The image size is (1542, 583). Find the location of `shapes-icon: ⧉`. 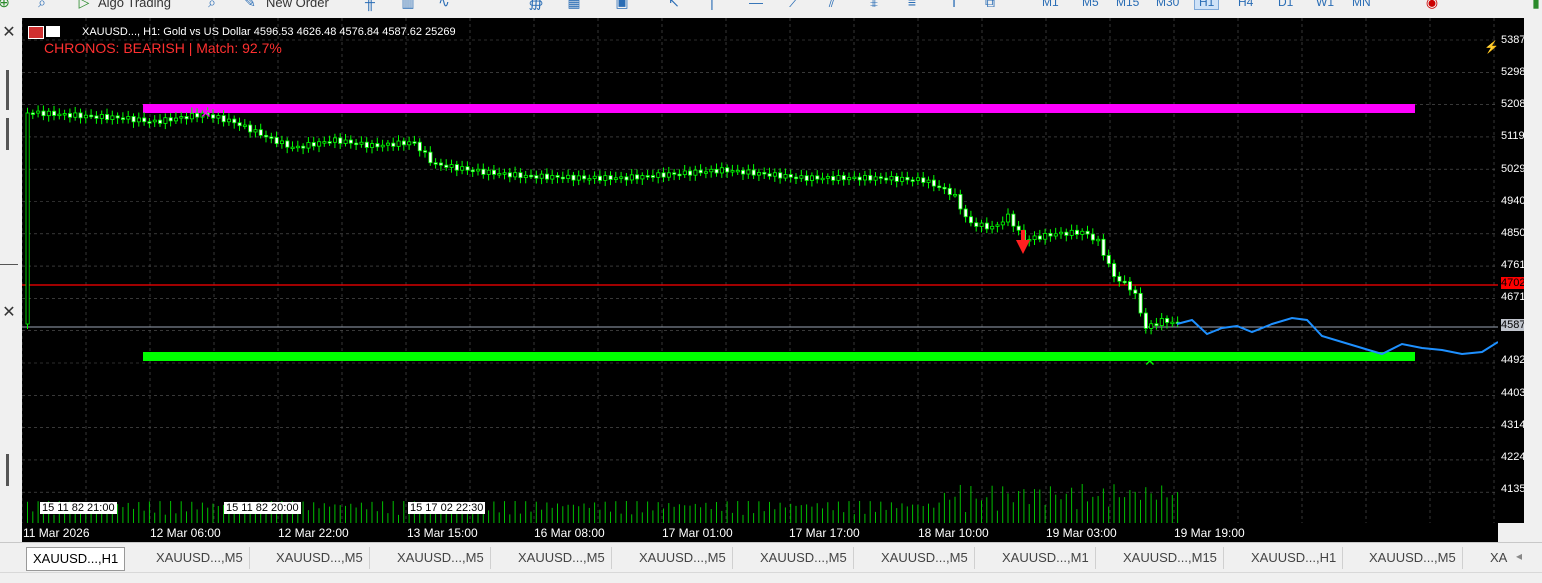

shapes-icon: ⧉ is located at coordinates (990, 5).